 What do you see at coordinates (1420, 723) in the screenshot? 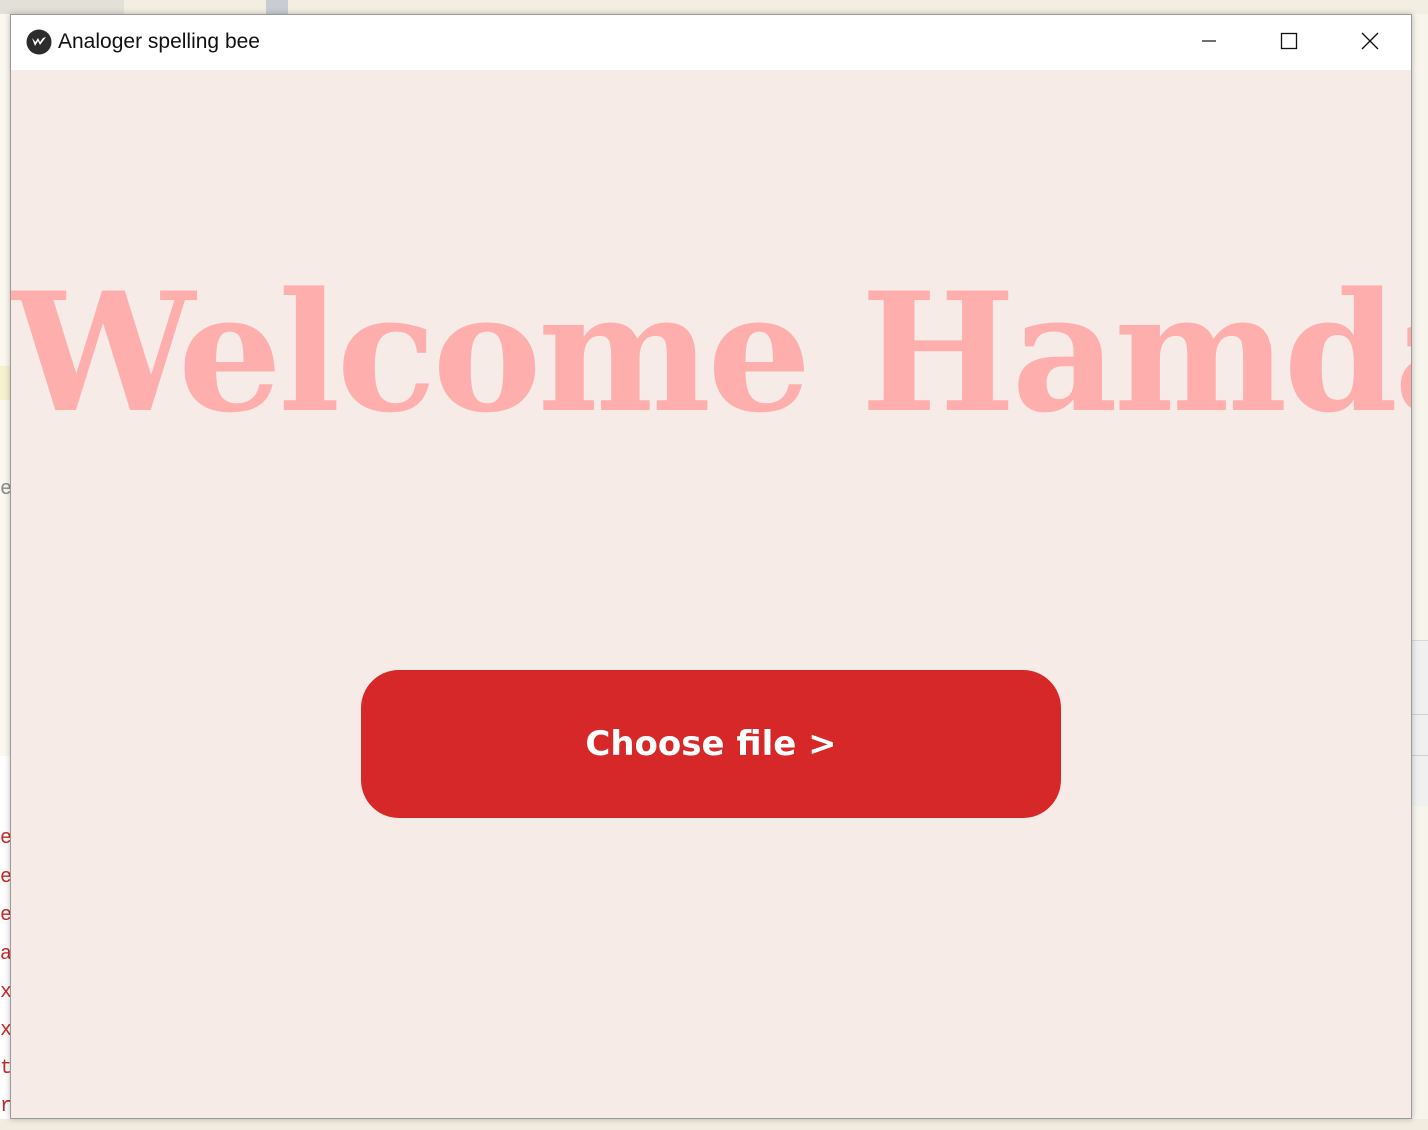
I see `background-panel` at bounding box center [1420, 723].